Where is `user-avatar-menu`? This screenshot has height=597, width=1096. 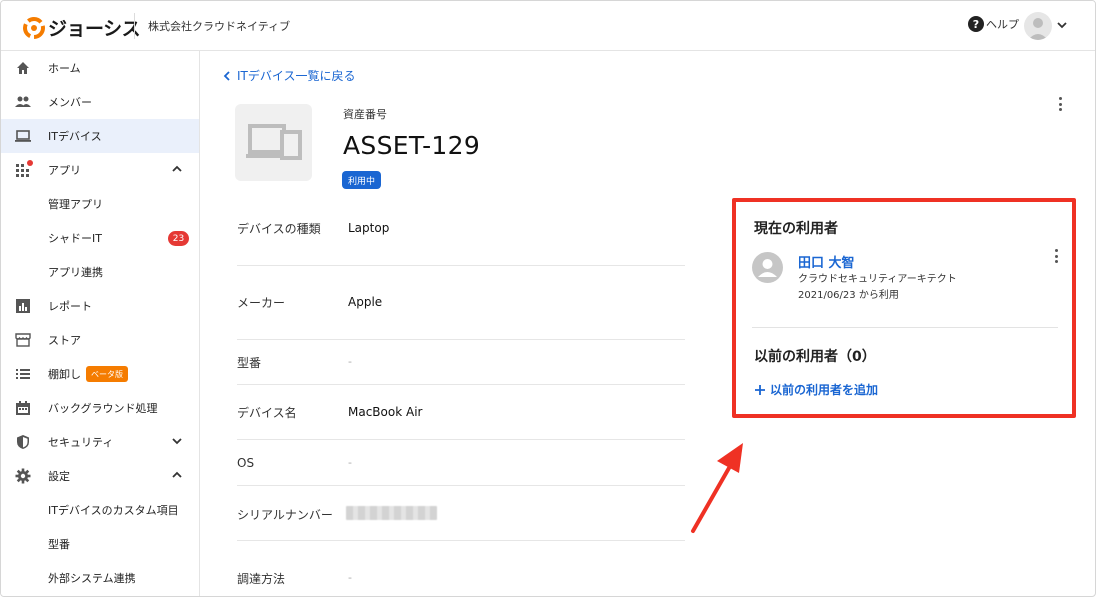
user-avatar-menu is located at coordinates (1038, 26).